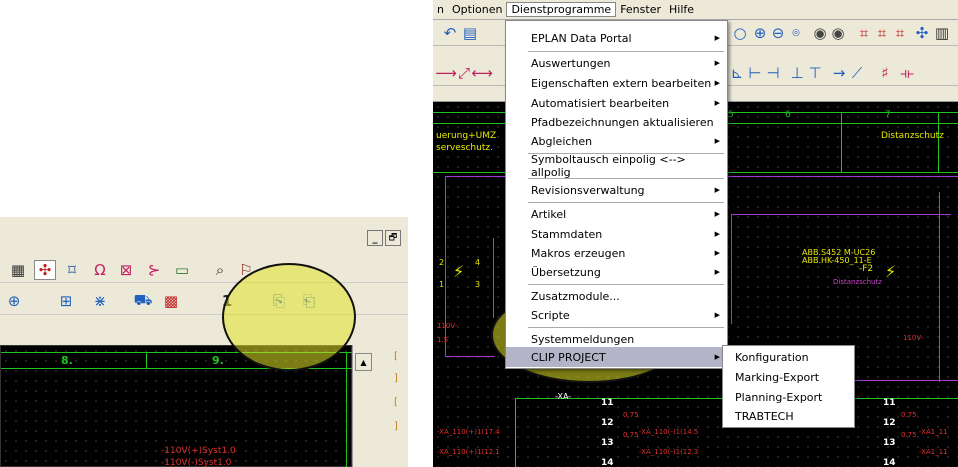  Describe the element at coordinates (669, 432) in the screenshot. I see `wire-2: -XA_110(-)1(14.5` at that location.